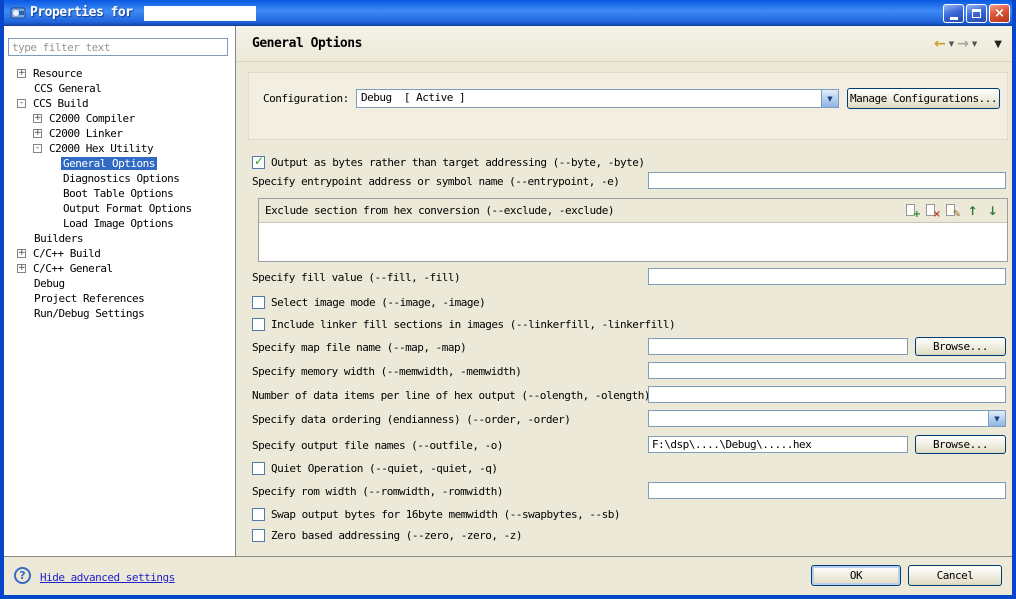 The width and height of the screenshot is (1016, 599). I want to click on tree-item-boot-table-options: Boot Table Options, so click(119, 193).